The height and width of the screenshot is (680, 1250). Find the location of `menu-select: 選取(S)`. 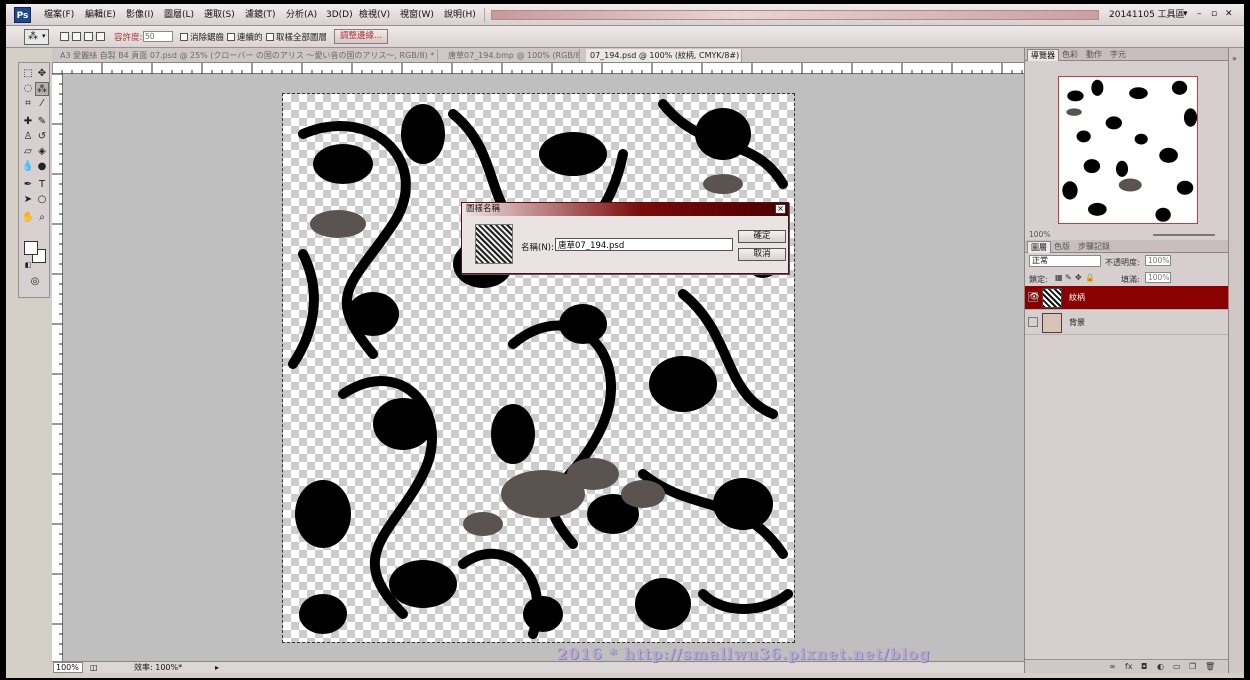

menu-select: 選取(S) is located at coordinates (219, 15).